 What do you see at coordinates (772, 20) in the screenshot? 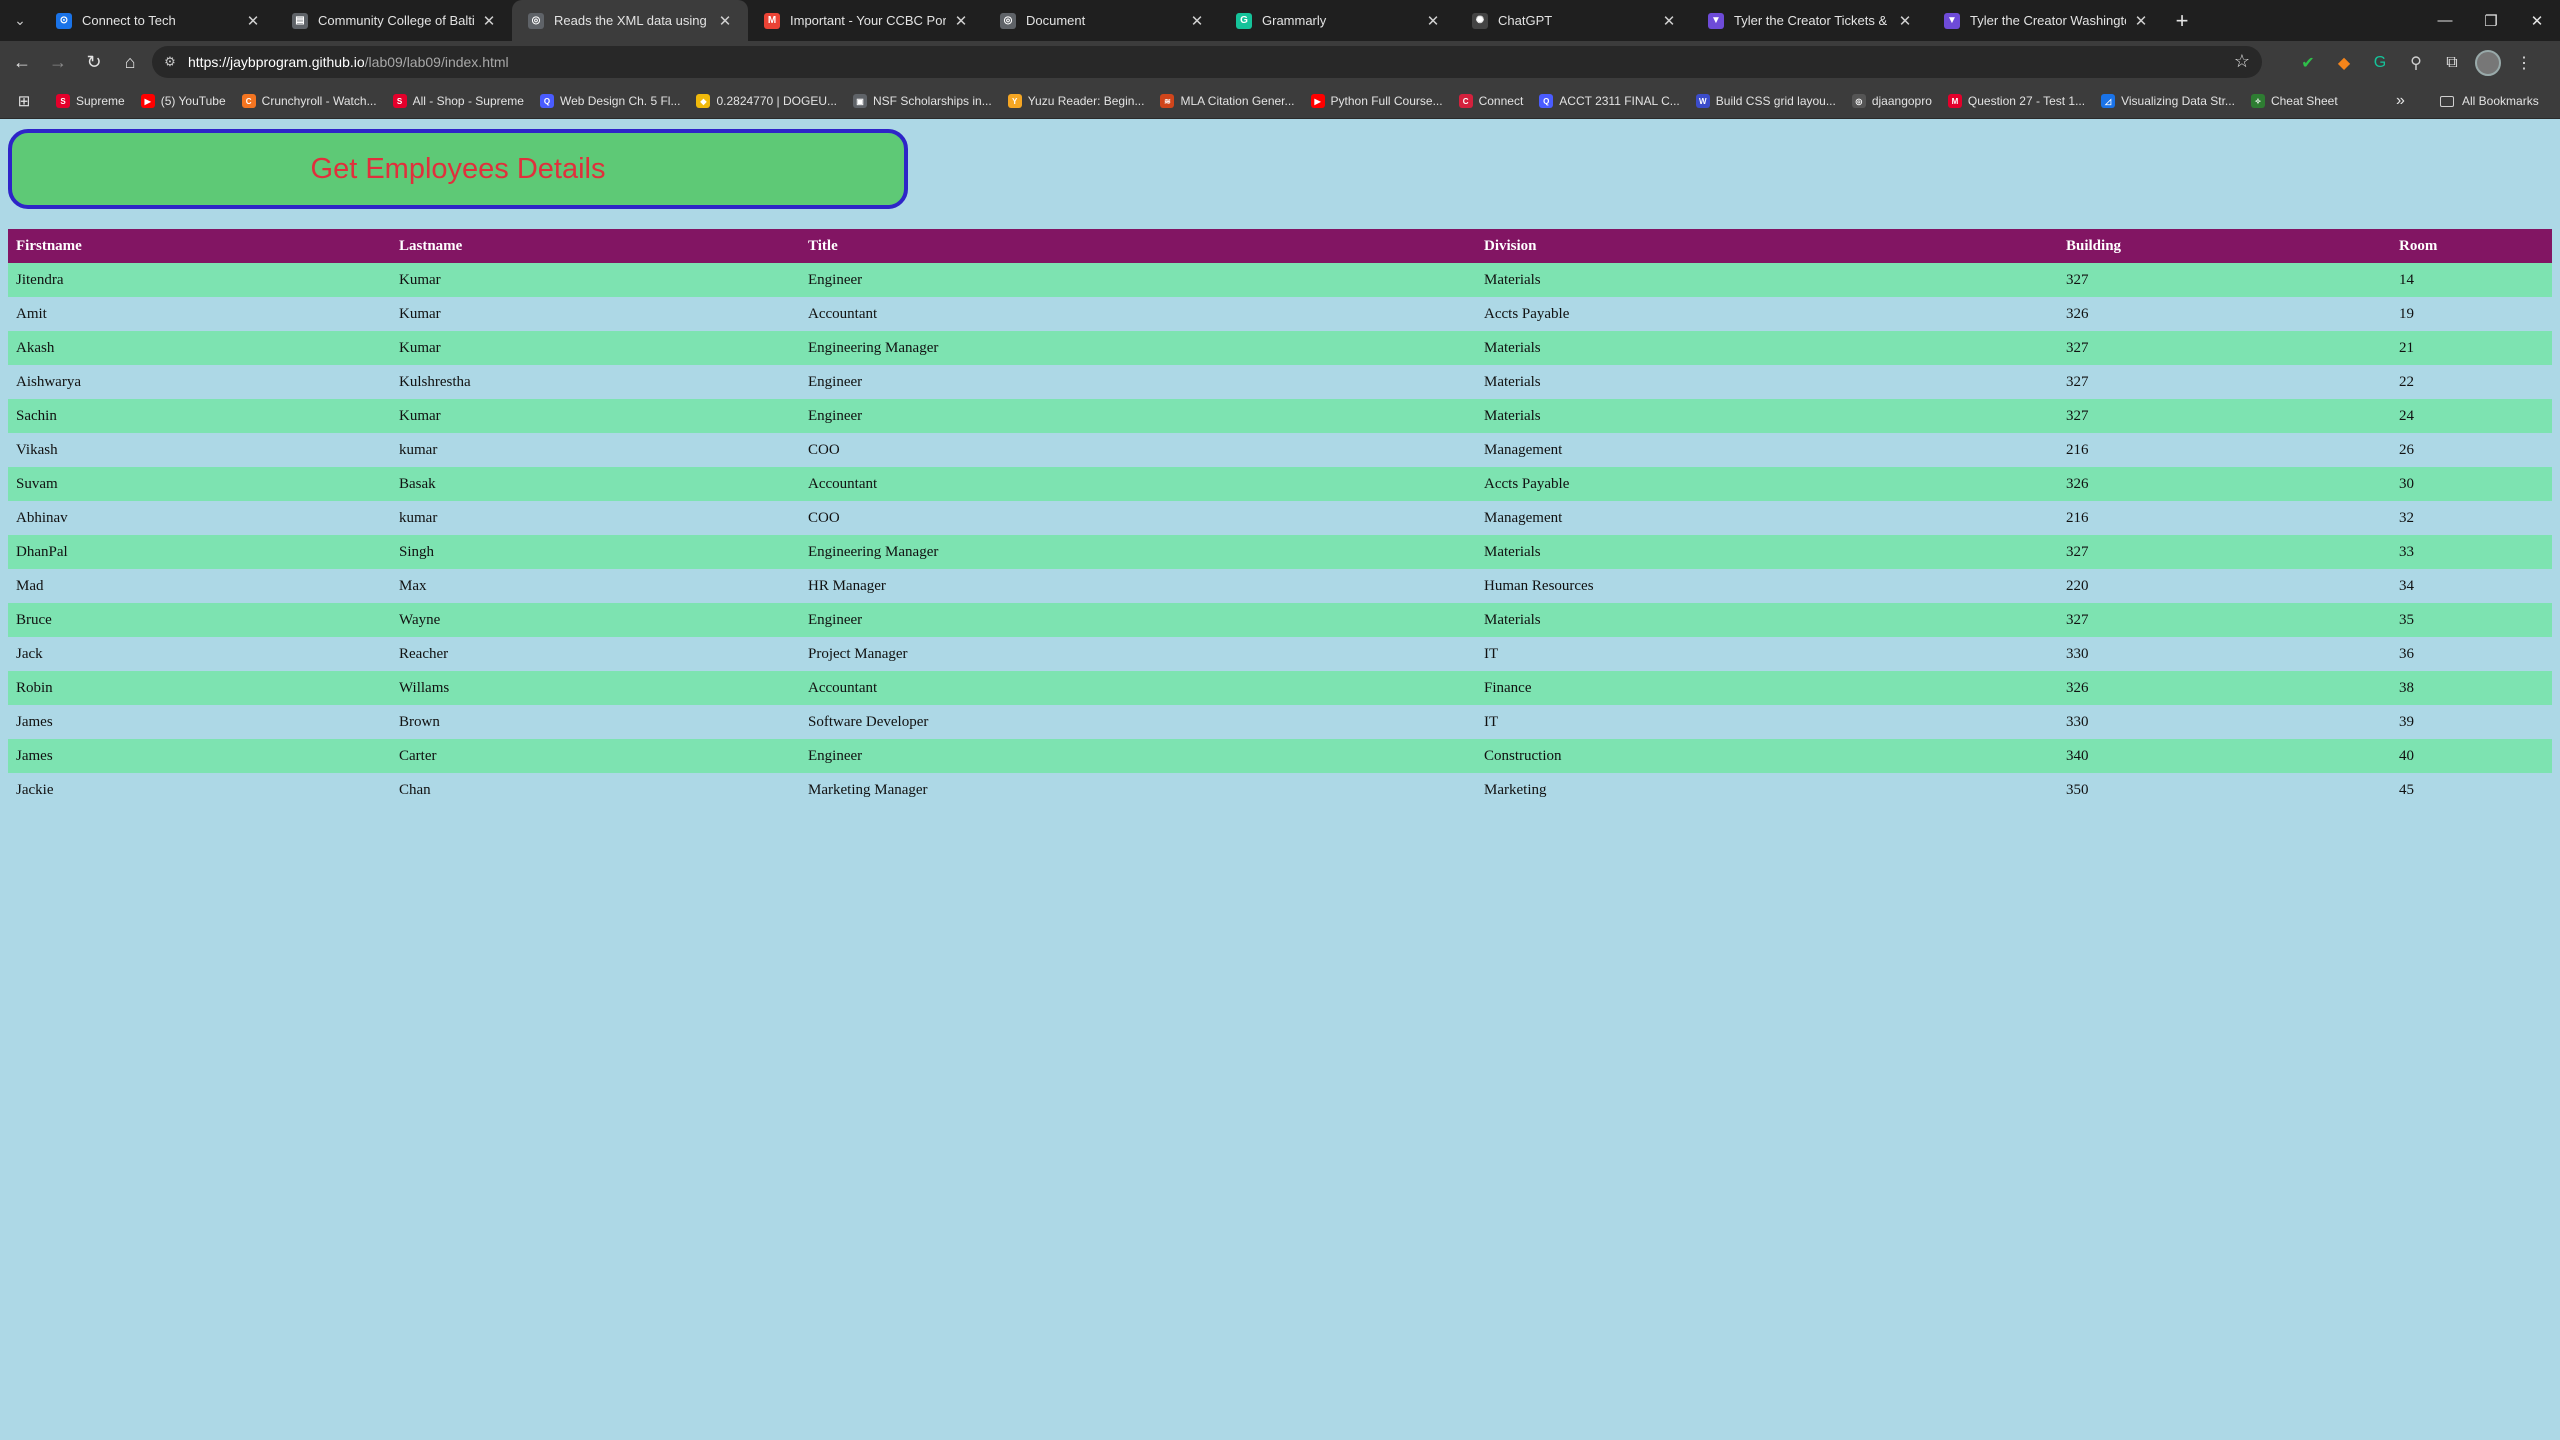
I see `tab-favicon-icon: M` at bounding box center [772, 20].